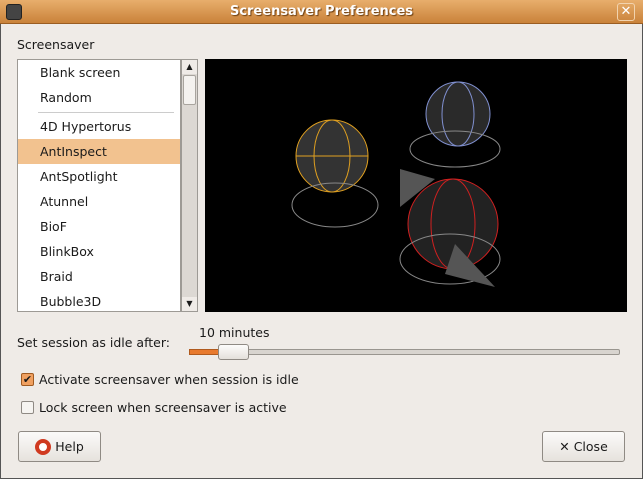 The width and height of the screenshot is (643, 479). What do you see at coordinates (99, 251) in the screenshot?
I see `list-item: BlinkBox` at bounding box center [99, 251].